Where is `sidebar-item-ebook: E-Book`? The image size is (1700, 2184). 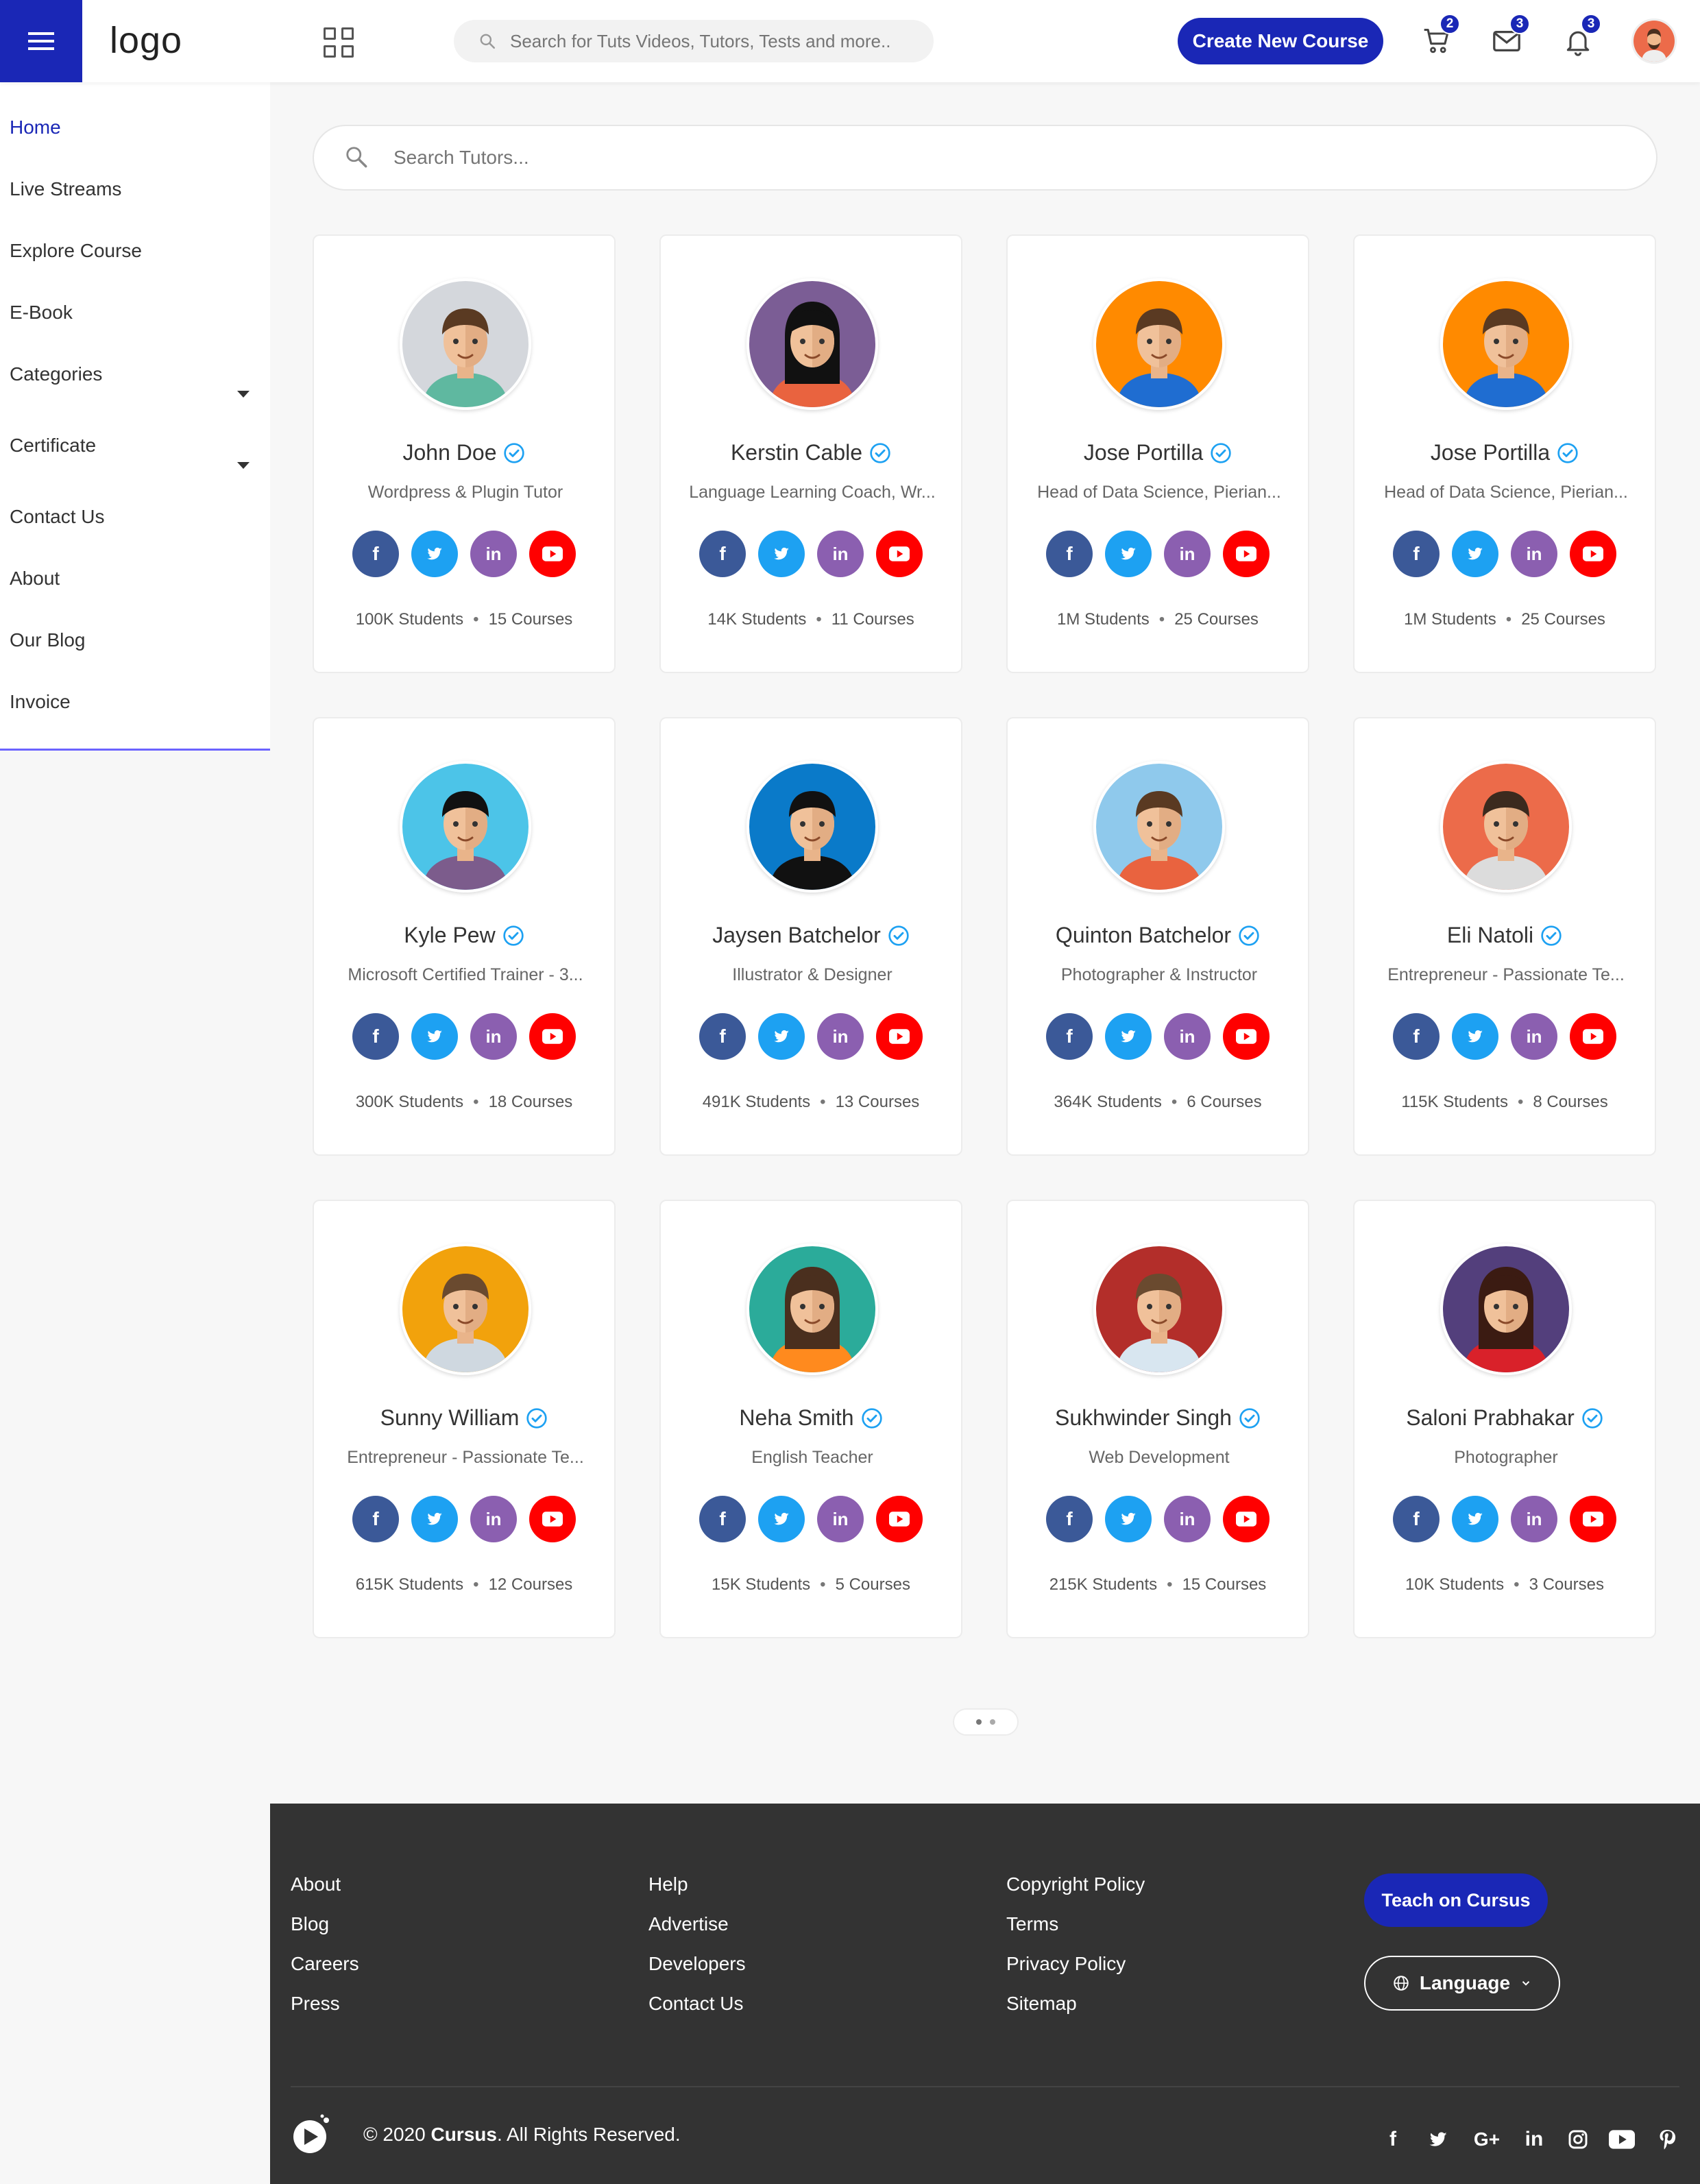
sidebar-item-ebook: E-Book is located at coordinates (41, 313).